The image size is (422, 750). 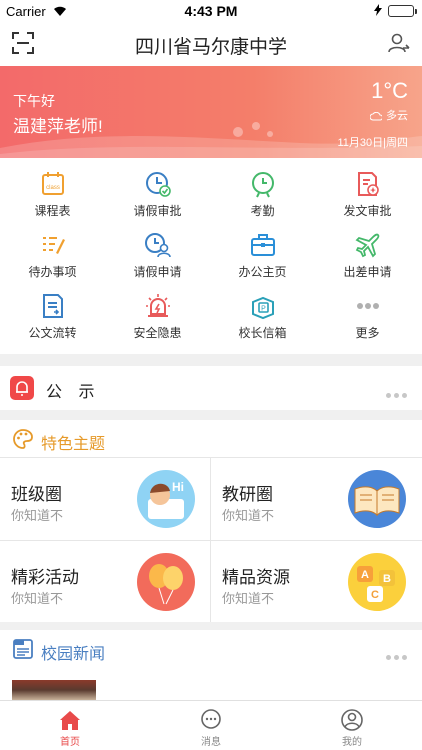 I want to click on grid-item-safety-hazard: 安全隐患, so click(x=157, y=310).